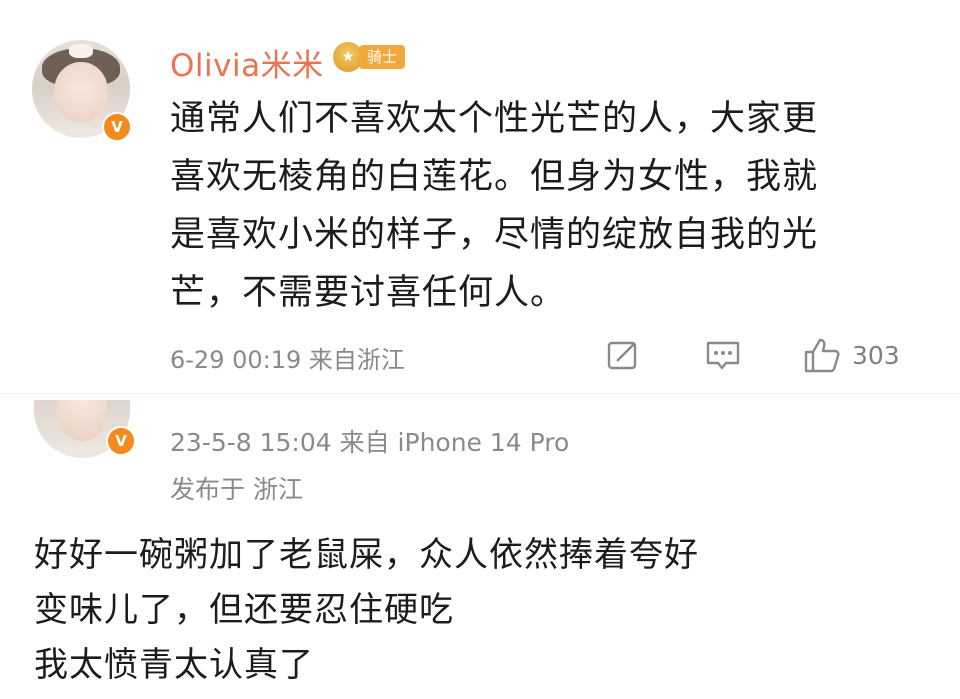 This screenshot has height=699, width=960. I want to click on like-count: 303, so click(876, 355).